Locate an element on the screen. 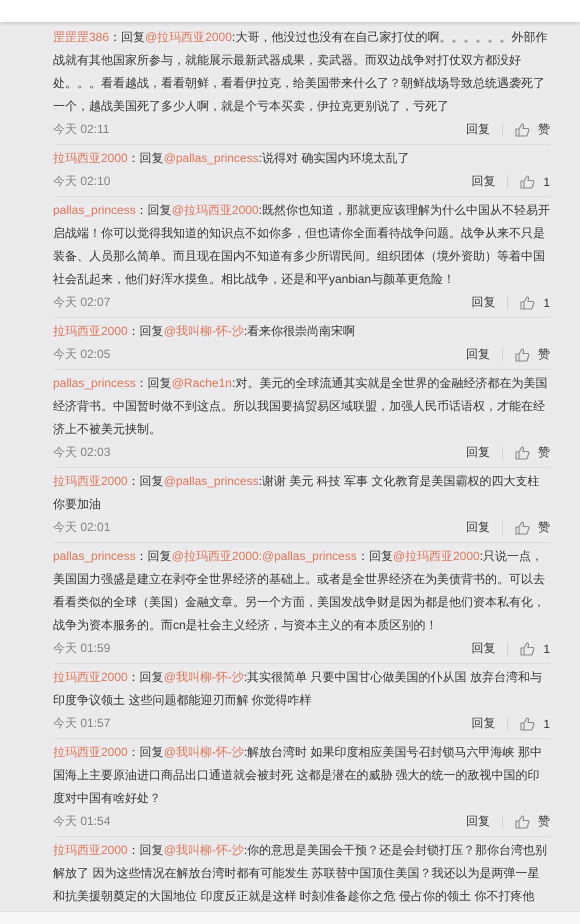 This screenshot has width=580, height=924. comment-text: 拉玛西亚2000：回复@我叫柳-怀-沙:解放台湾时 如果印度相应美国号召封锁马六甲海峡 那中国海上主要原油进口商品出口通道就会被封死 这都是潜在的威胁 强大的统一的敌视中国的印度对中国有啥好处？ is located at coordinates (298, 775).